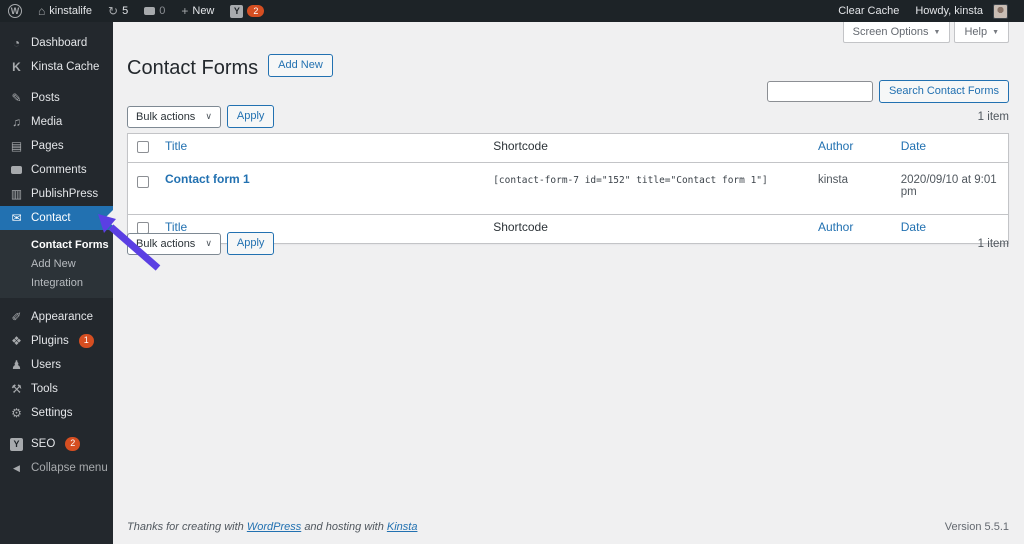 The height and width of the screenshot is (544, 1024). I want to click on yoast-seo-icon: Y, so click(237, 11).